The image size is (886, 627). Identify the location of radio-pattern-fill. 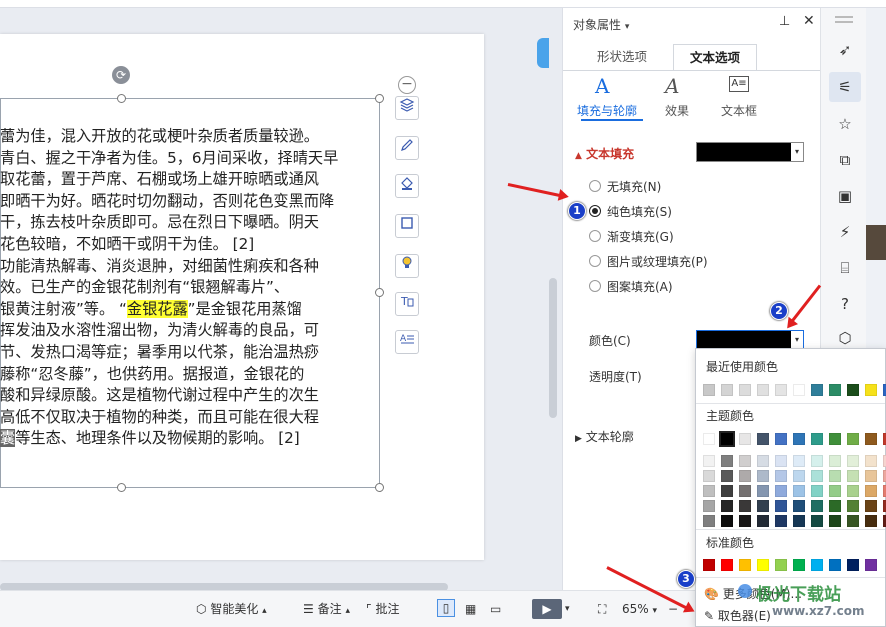
(595, 286).